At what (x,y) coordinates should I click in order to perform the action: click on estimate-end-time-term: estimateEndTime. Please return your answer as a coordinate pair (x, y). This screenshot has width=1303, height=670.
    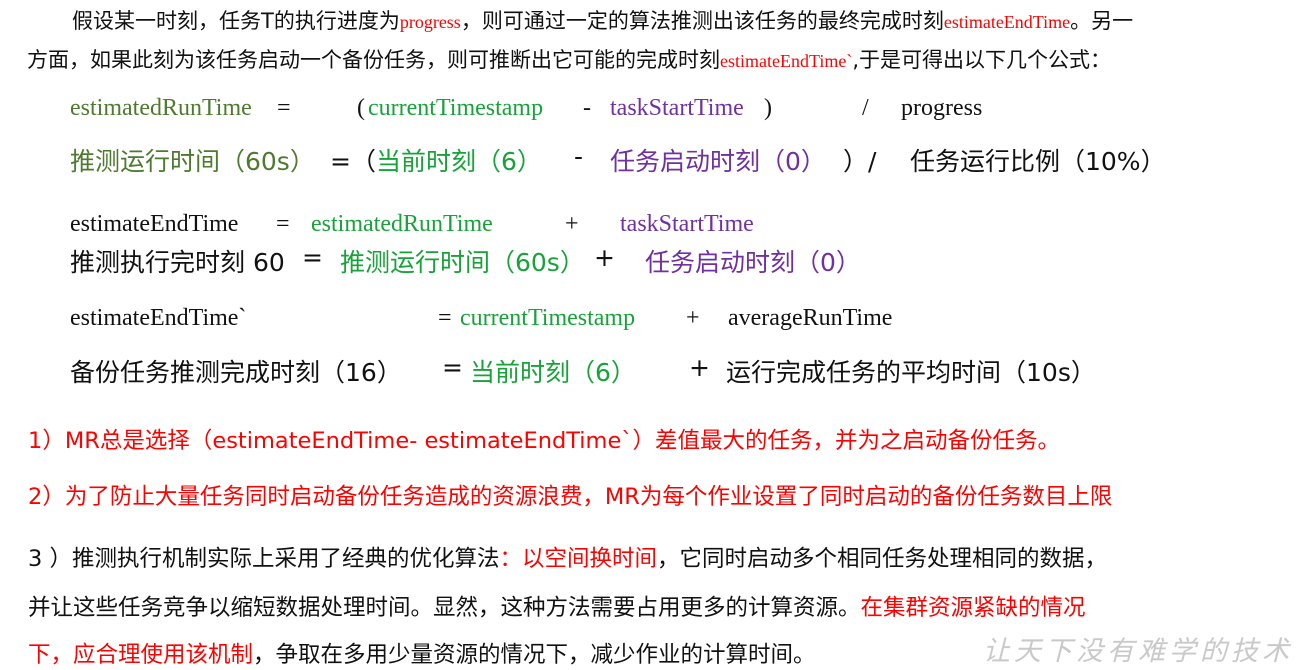
    Looking at the image, I should click on (1007, 22).